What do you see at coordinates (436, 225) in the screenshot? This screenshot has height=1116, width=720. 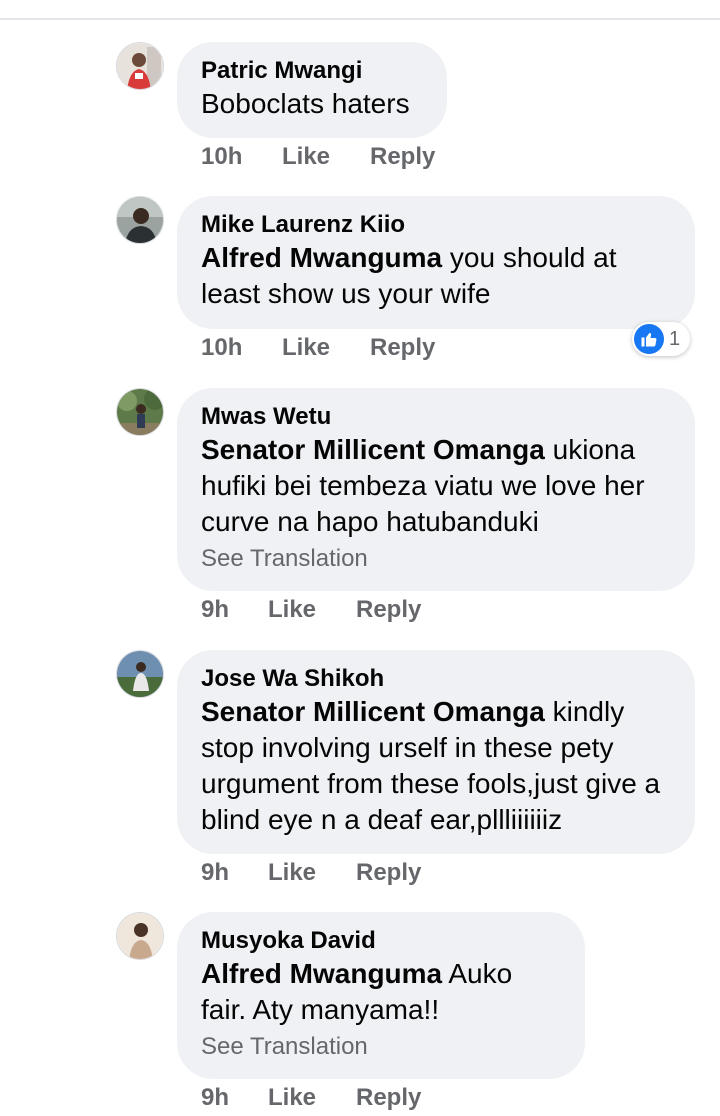 I see `comment-author: Mike Laurenz Kiio` at bounding box center [436, 225].